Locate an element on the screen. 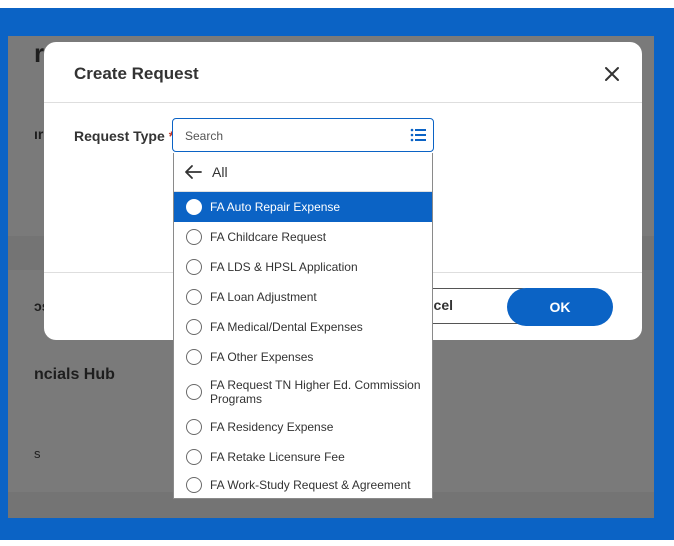  request-type-search-box is located at coordinates (303, 135).